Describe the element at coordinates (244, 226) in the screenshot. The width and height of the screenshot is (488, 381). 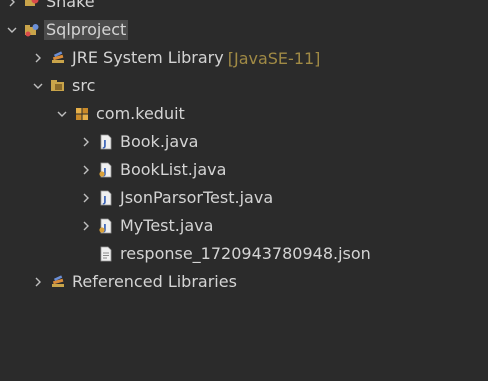
I see `tree-item-mytest-java: J MyTest.java` at that location.